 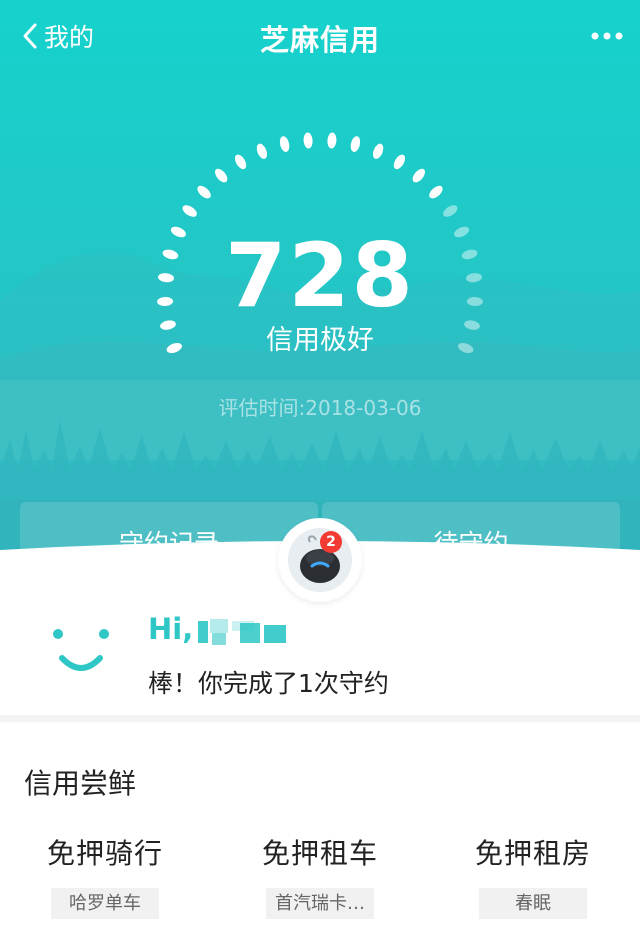 I want to click on notification-badge: 2, so click(x=331, y=542).